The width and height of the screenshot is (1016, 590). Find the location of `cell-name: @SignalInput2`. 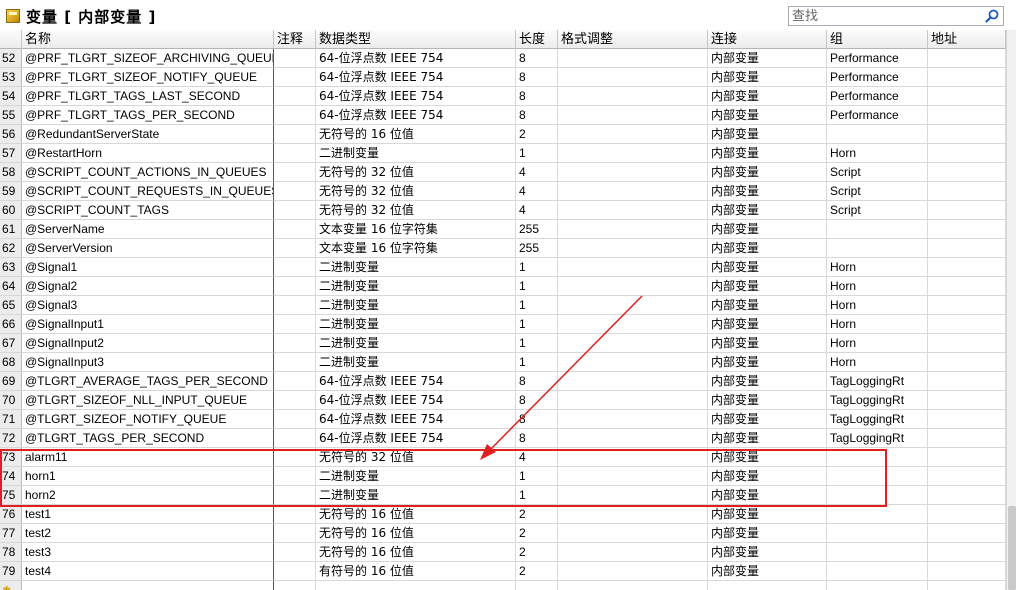

cell-name: @SignalInput2 is located at coordinates (148, 343).